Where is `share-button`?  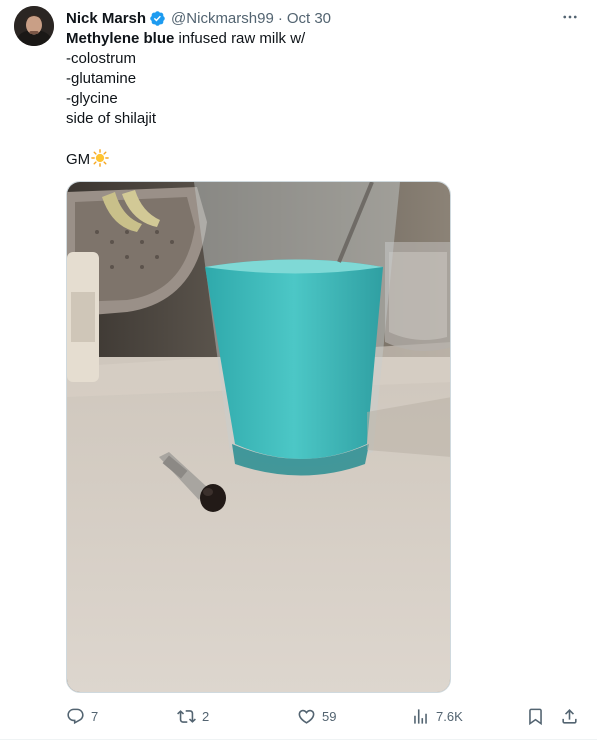
share-button is located at coordinates (569, 716).